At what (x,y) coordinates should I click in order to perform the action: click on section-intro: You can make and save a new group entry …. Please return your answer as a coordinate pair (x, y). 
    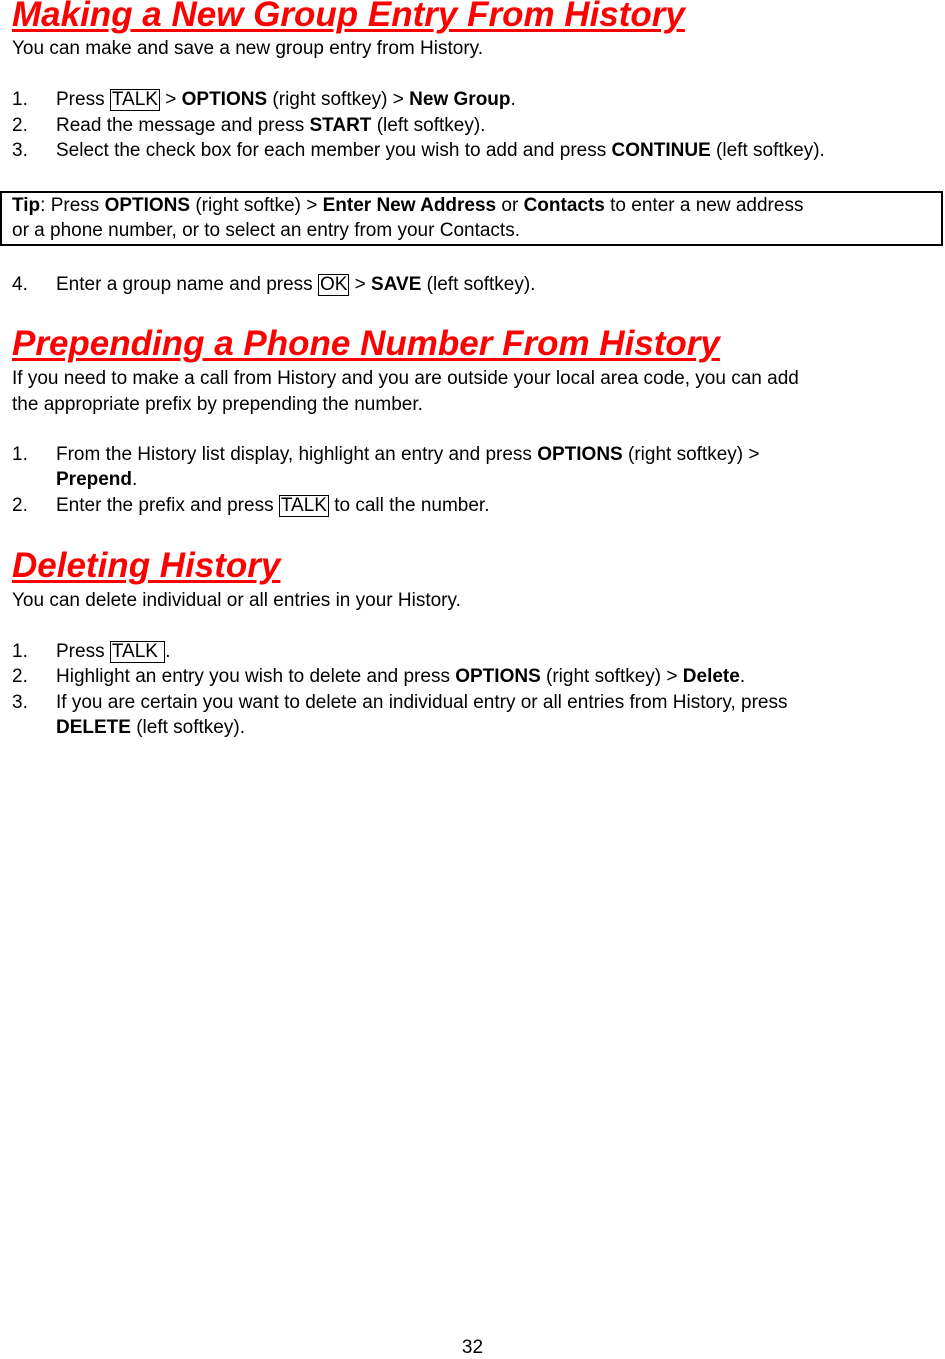
    Looking at the image, I should click on (248, 48).